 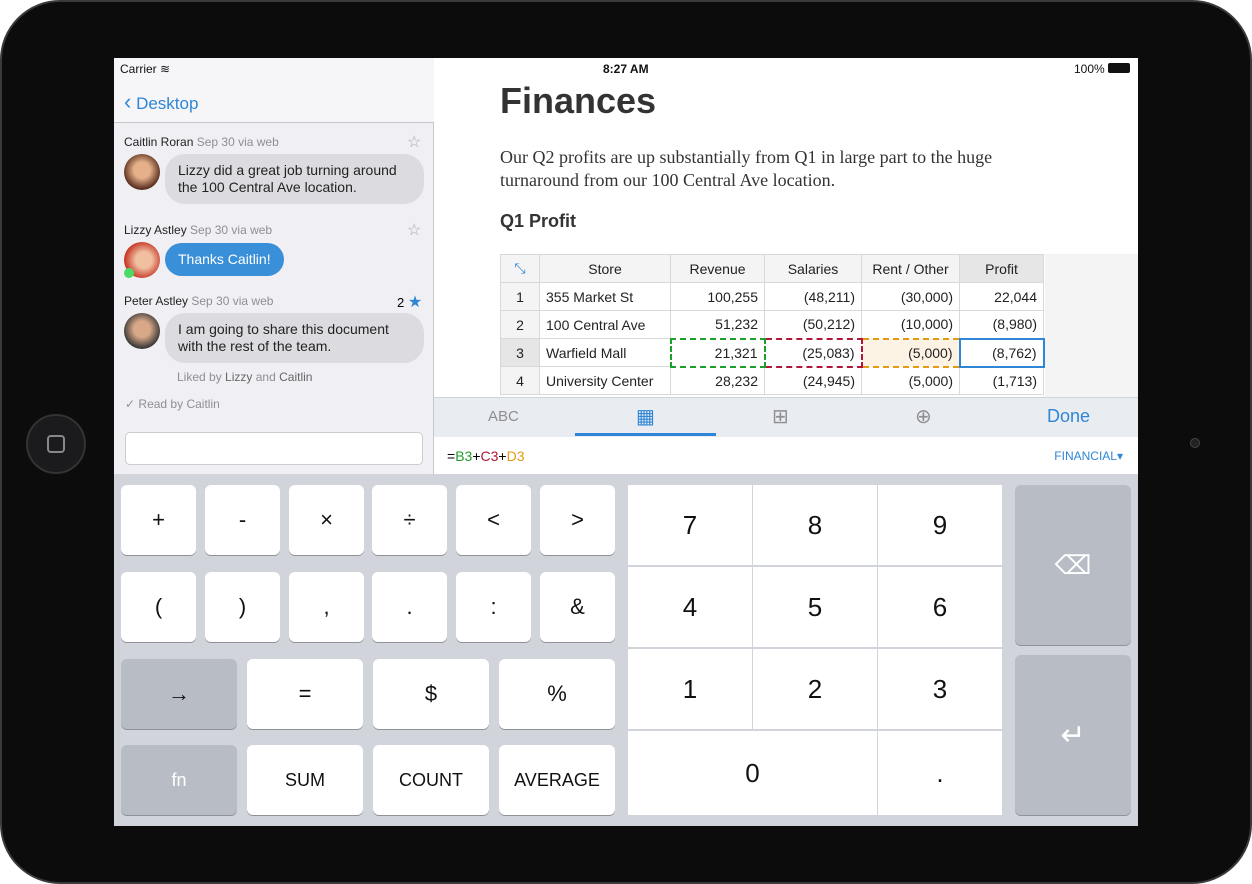 What do you see at coordinates (415, 302) in the screenshot?
I see `star-filled-icon: ★` at bounding box center [415, 302].